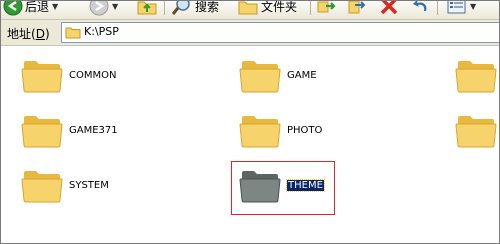  I want to click on address-bar: 地址(D) K:\PSP, so click(250, 33).